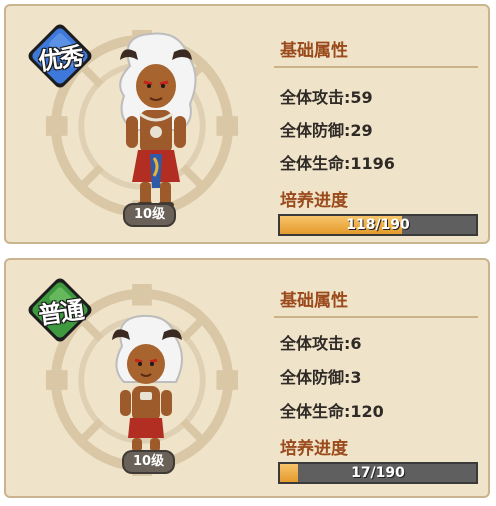  What do you see at coordinates (60, 58) in the screenshot?
I see `rarity-label: 优秀` at bounding box center [60, 58].